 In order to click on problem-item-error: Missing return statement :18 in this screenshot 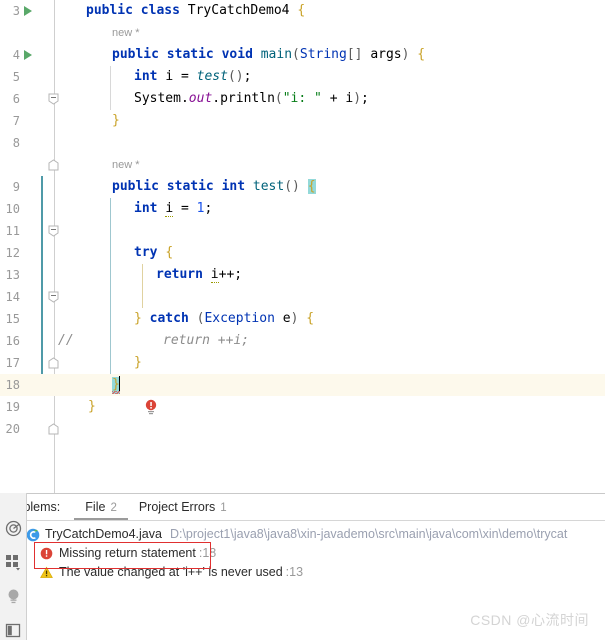, I will do `click(315, 553)`.